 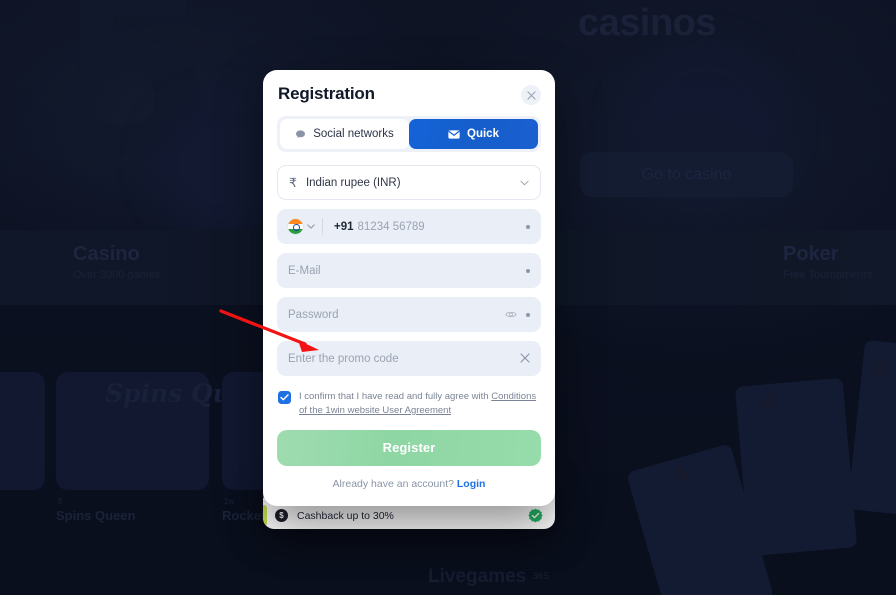 I want to click on register-button: Register, so click(x=409, y=447).